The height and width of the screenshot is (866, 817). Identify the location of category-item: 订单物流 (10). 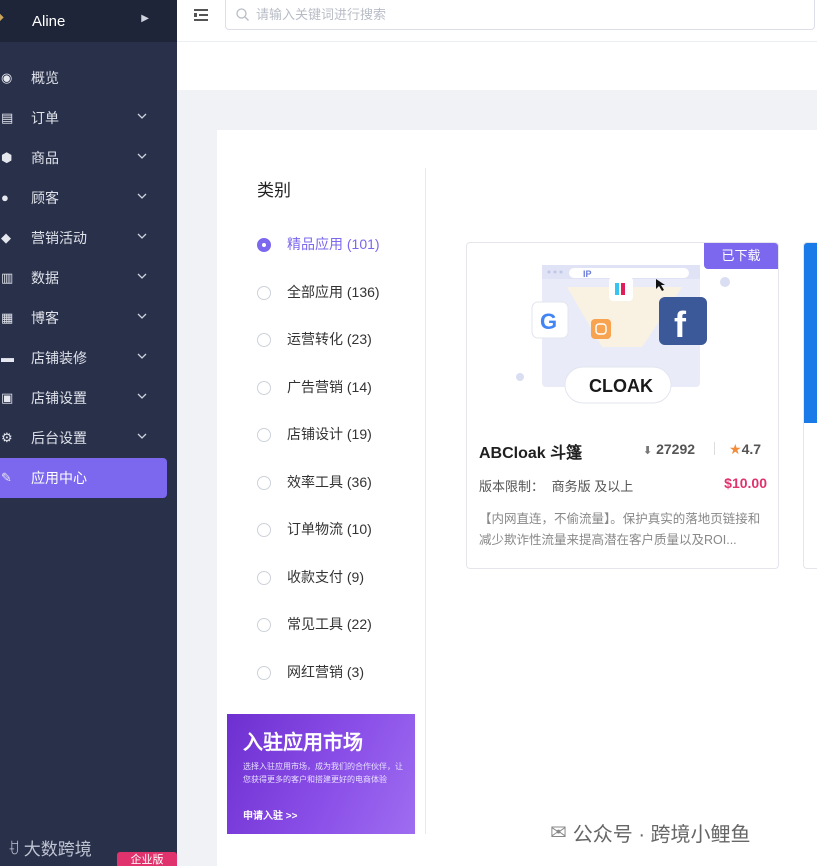
(318, 543).